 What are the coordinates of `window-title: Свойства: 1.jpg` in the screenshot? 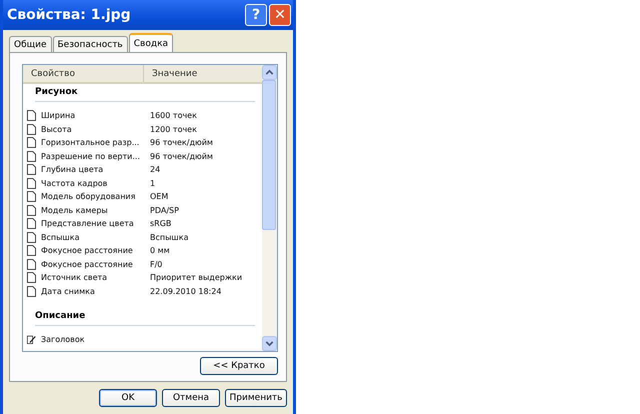 It's located at (69, 15).